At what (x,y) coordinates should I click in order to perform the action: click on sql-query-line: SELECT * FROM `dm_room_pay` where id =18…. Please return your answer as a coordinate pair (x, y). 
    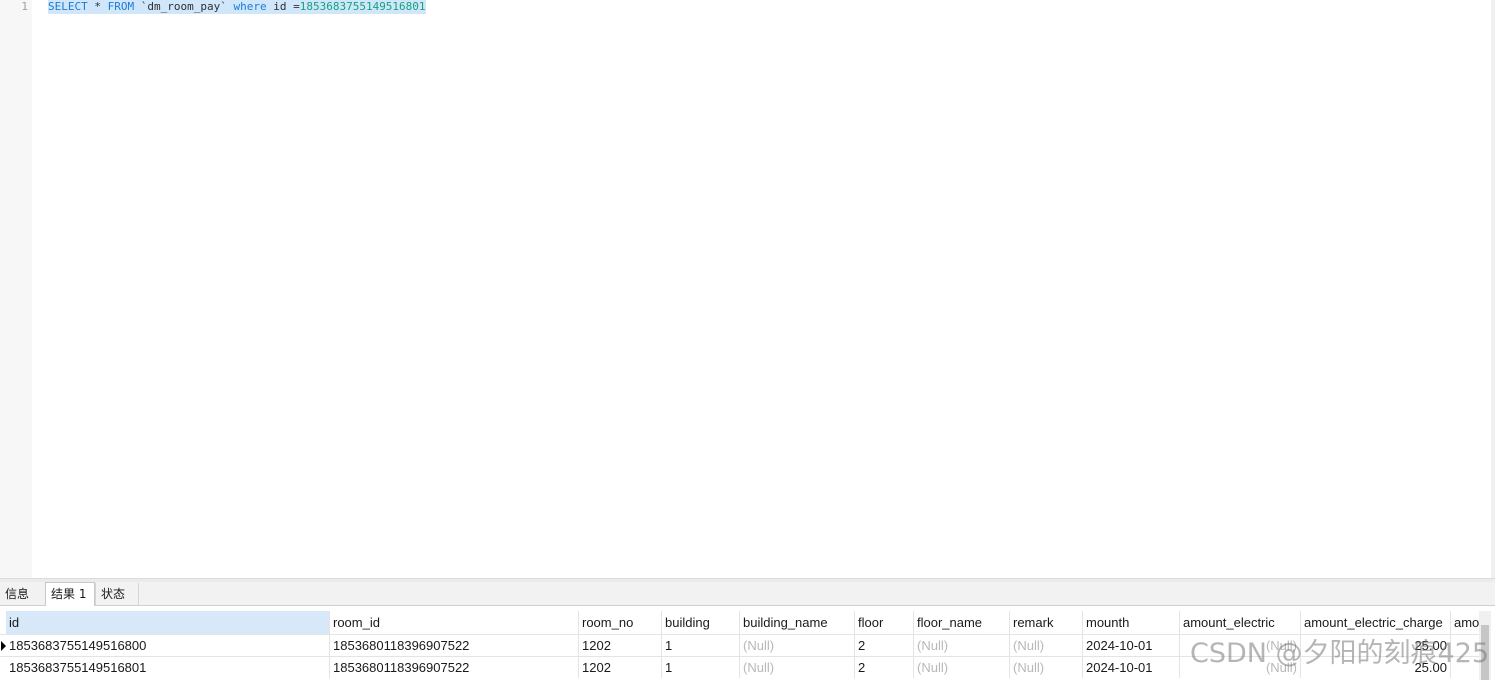
    Looking at the image, I should click on (237, 7).